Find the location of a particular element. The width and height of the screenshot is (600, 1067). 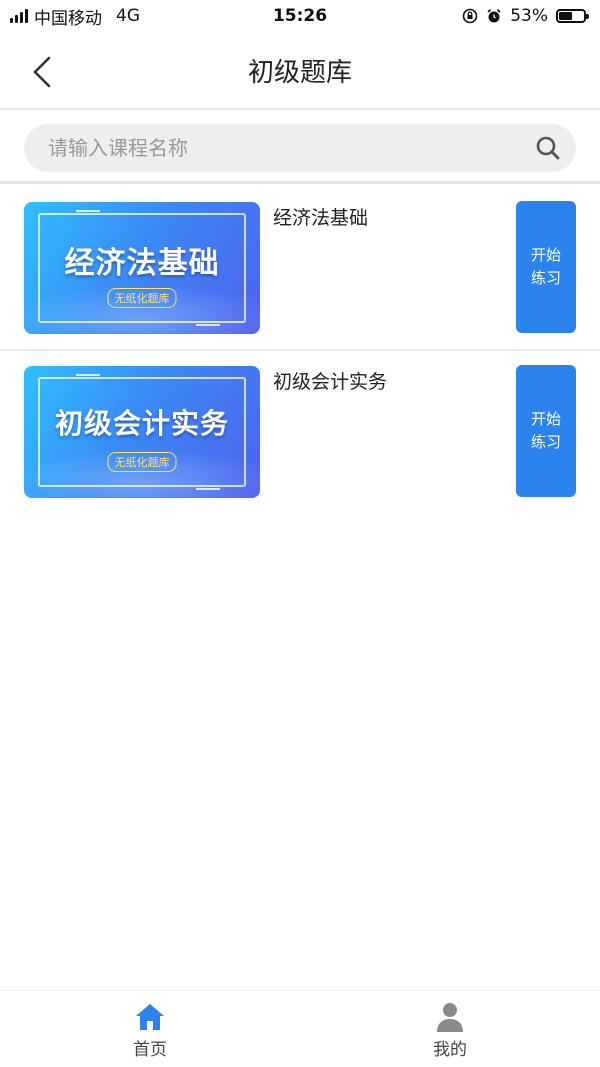

search-input is located at coordinates (291, 148).